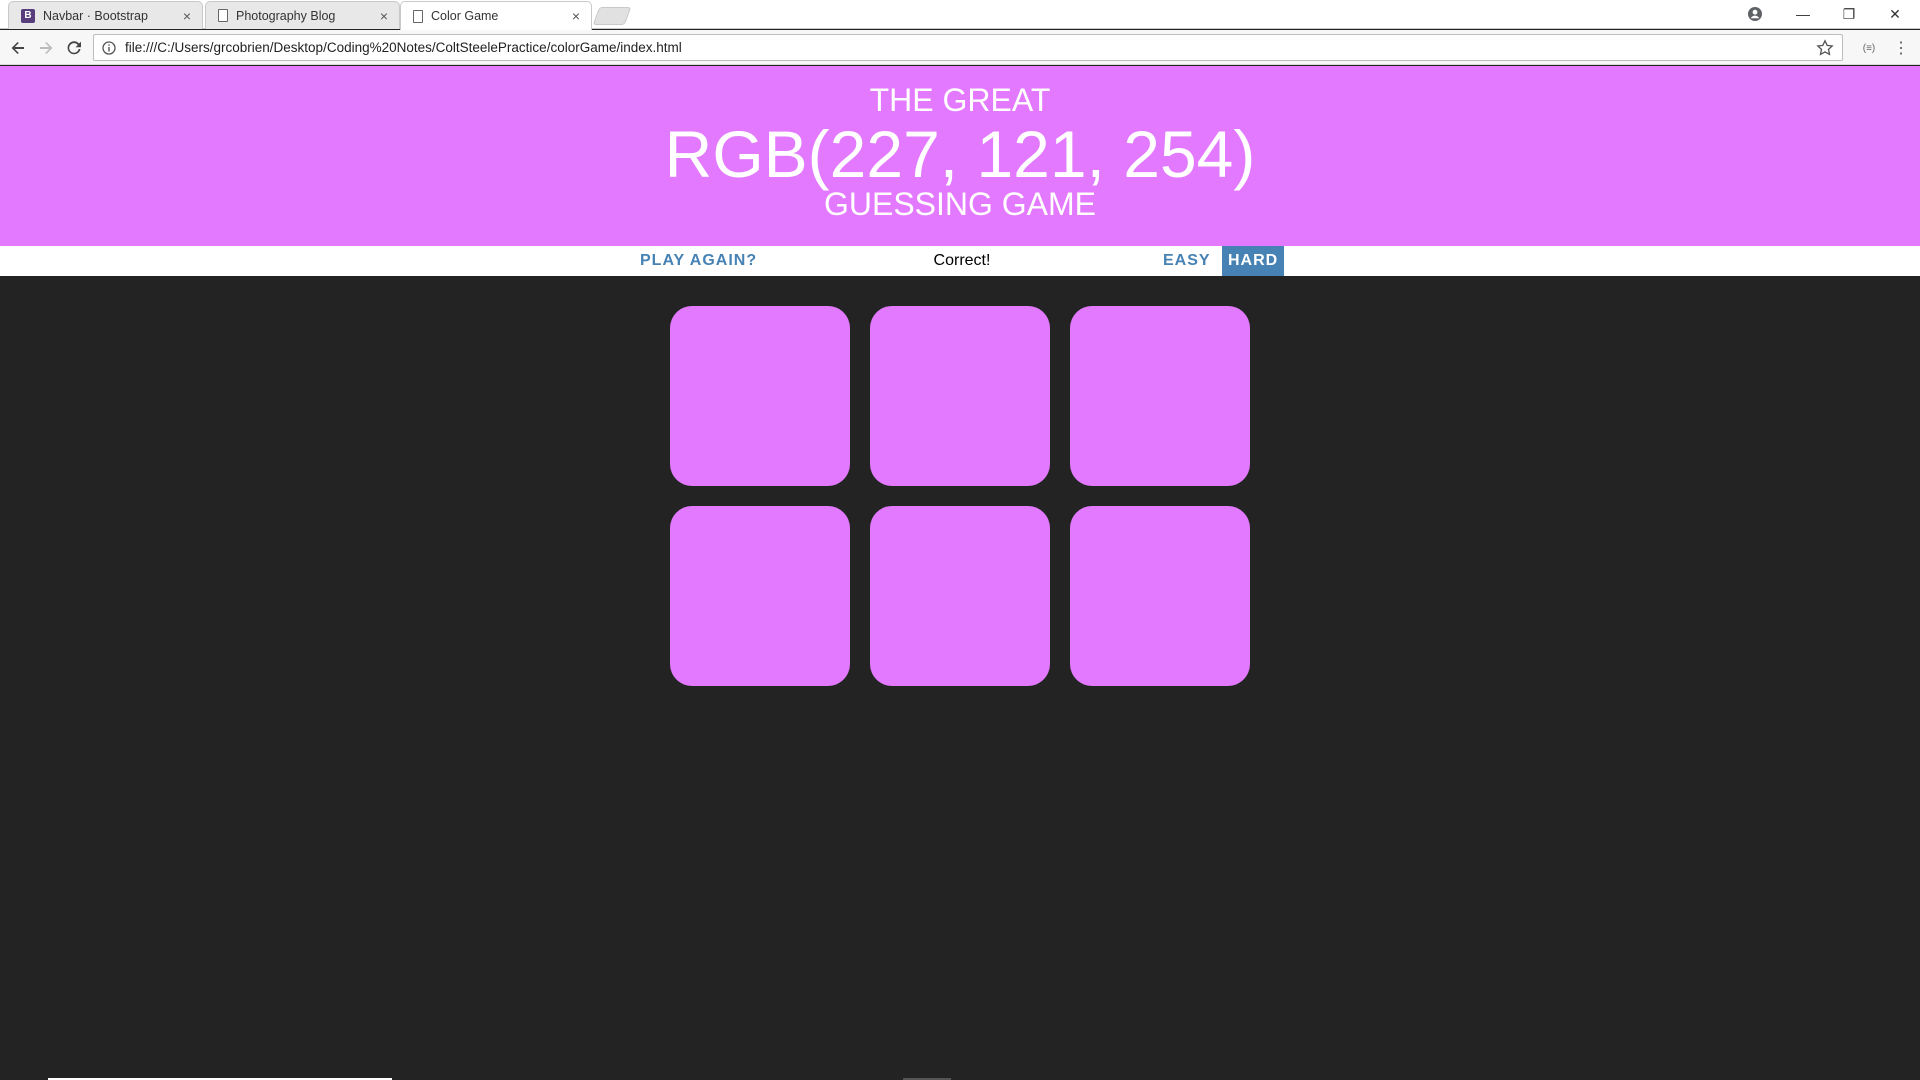 The height and width of the screenshot is (1080, 1920). What do you see at coordinates (1825, 48) in the screenshot?
I see `star-icon` at bounding box center [1825, 48].